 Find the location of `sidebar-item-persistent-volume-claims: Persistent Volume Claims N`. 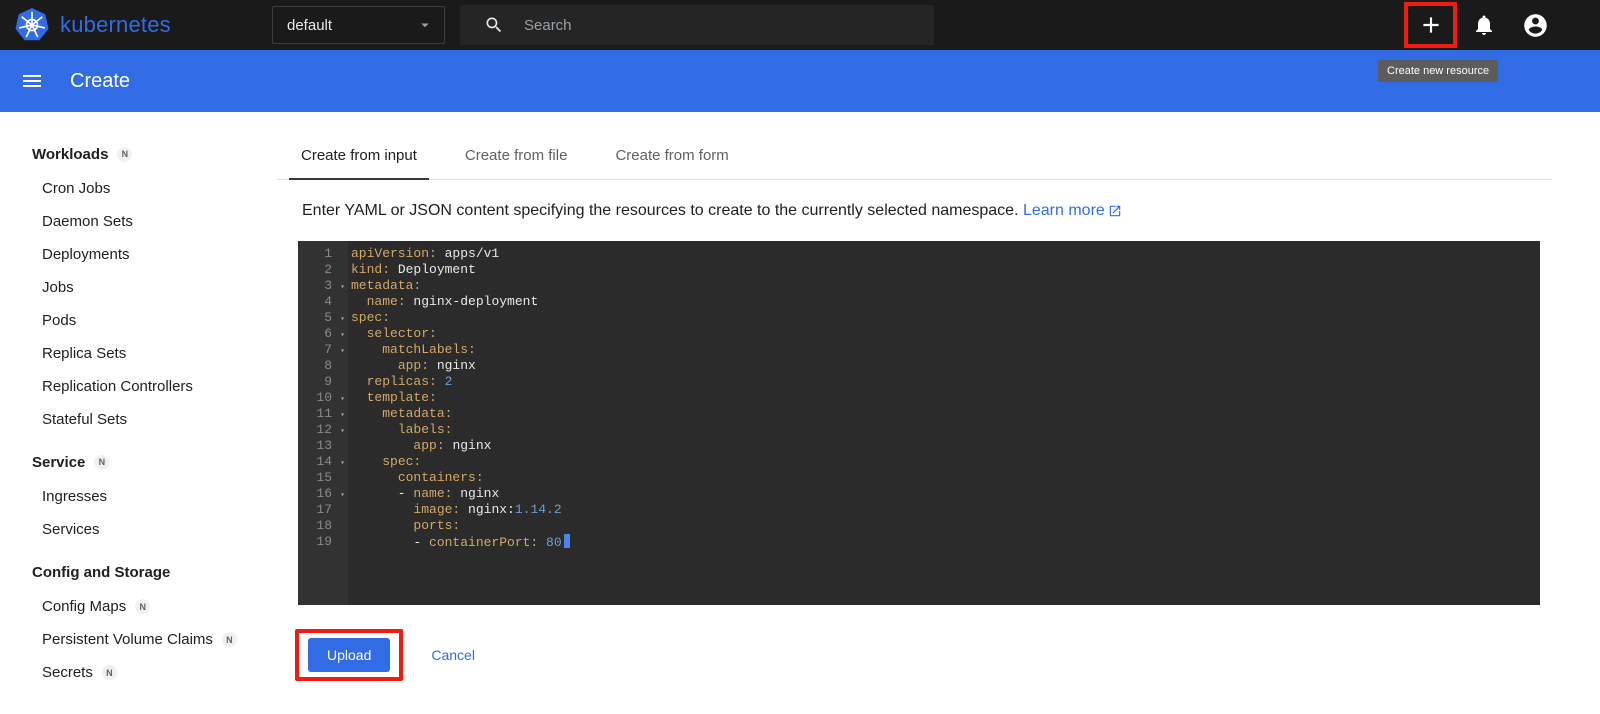

sidebar-item-persistent-volume-claims: Persistent Volume Claims N is located at coordinates (154, 639).